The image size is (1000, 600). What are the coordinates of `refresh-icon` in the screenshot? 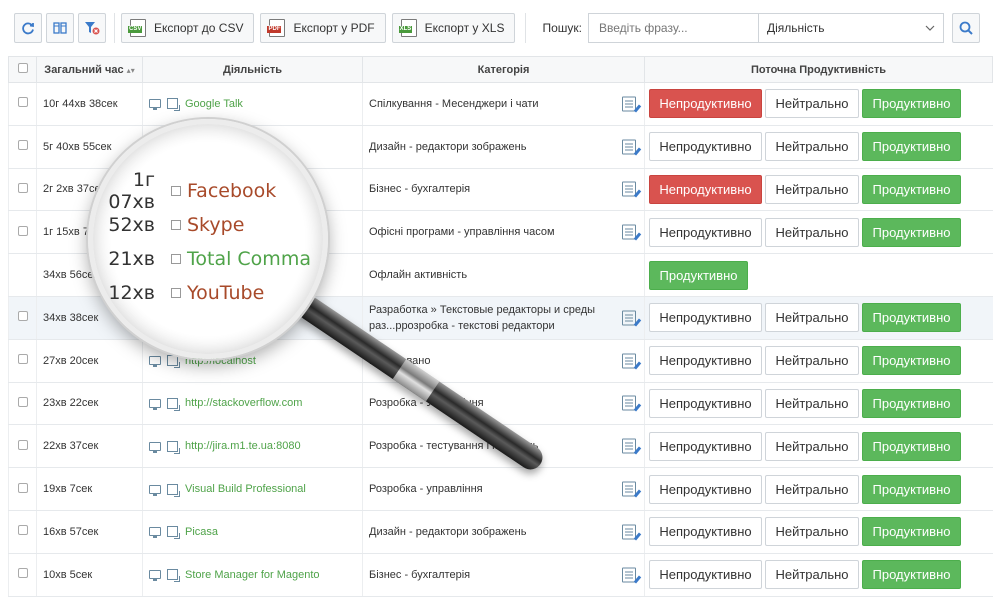 It's located at (28, 28).